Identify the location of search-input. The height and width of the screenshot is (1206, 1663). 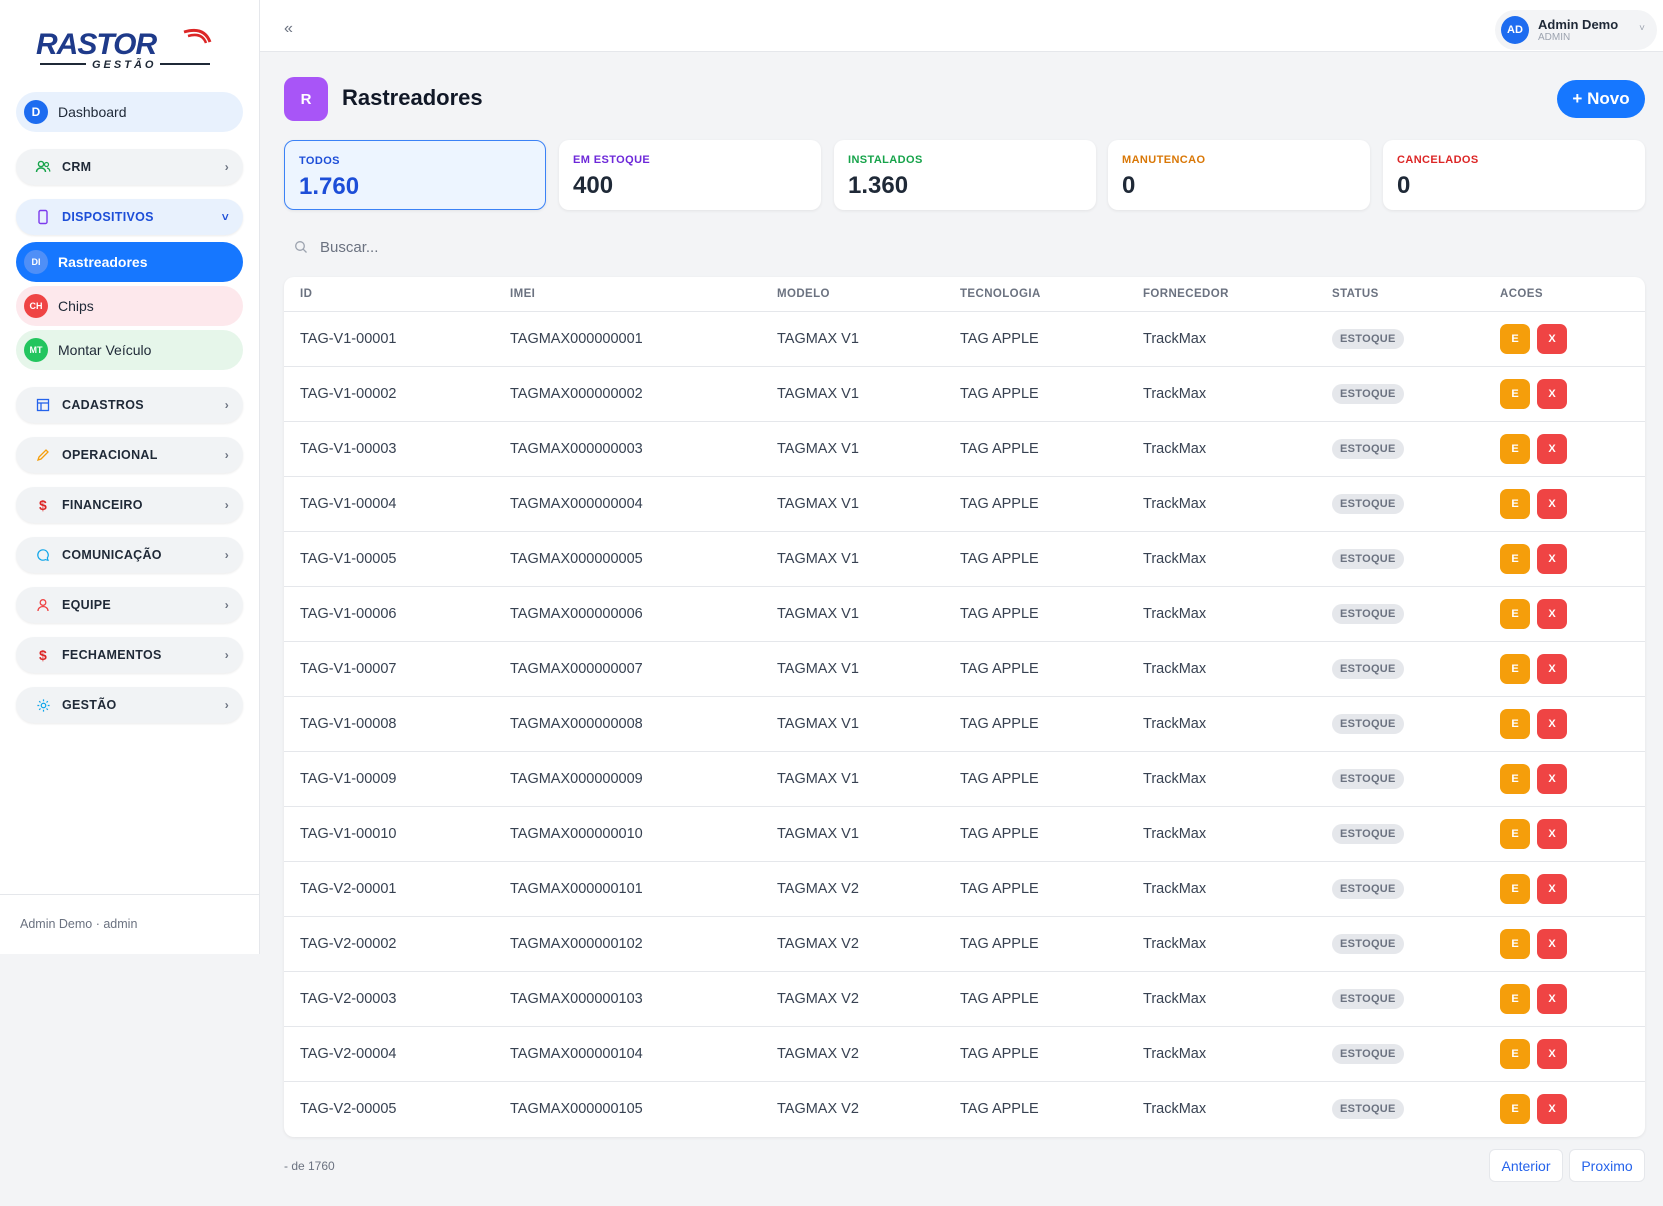
(570, 247).